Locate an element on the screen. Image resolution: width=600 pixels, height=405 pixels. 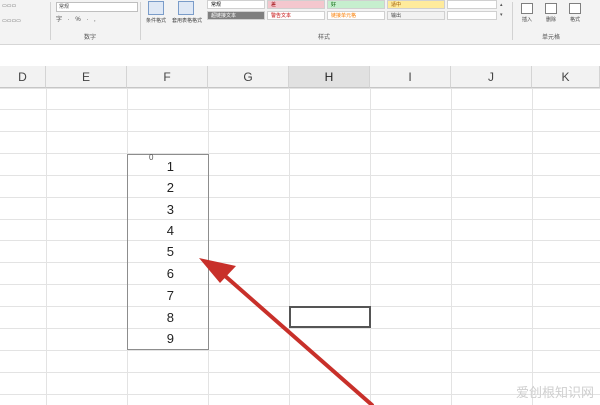
arrow-shaft is located at coordinates (294, 335).